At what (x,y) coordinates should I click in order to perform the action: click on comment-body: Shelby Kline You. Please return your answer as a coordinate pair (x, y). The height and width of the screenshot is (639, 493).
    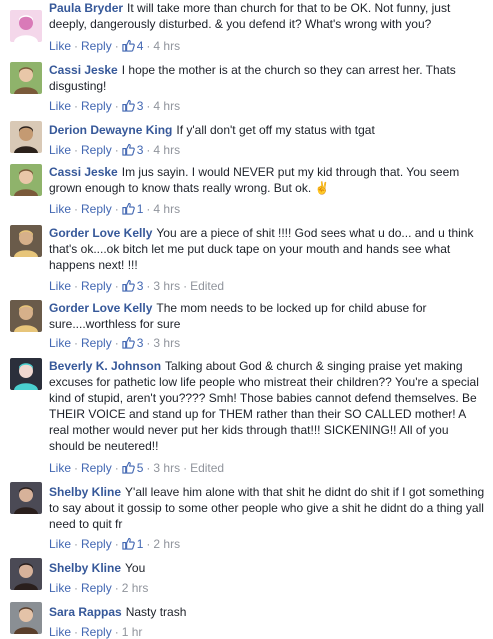
    Looking at the image, I should click on (268, 568).